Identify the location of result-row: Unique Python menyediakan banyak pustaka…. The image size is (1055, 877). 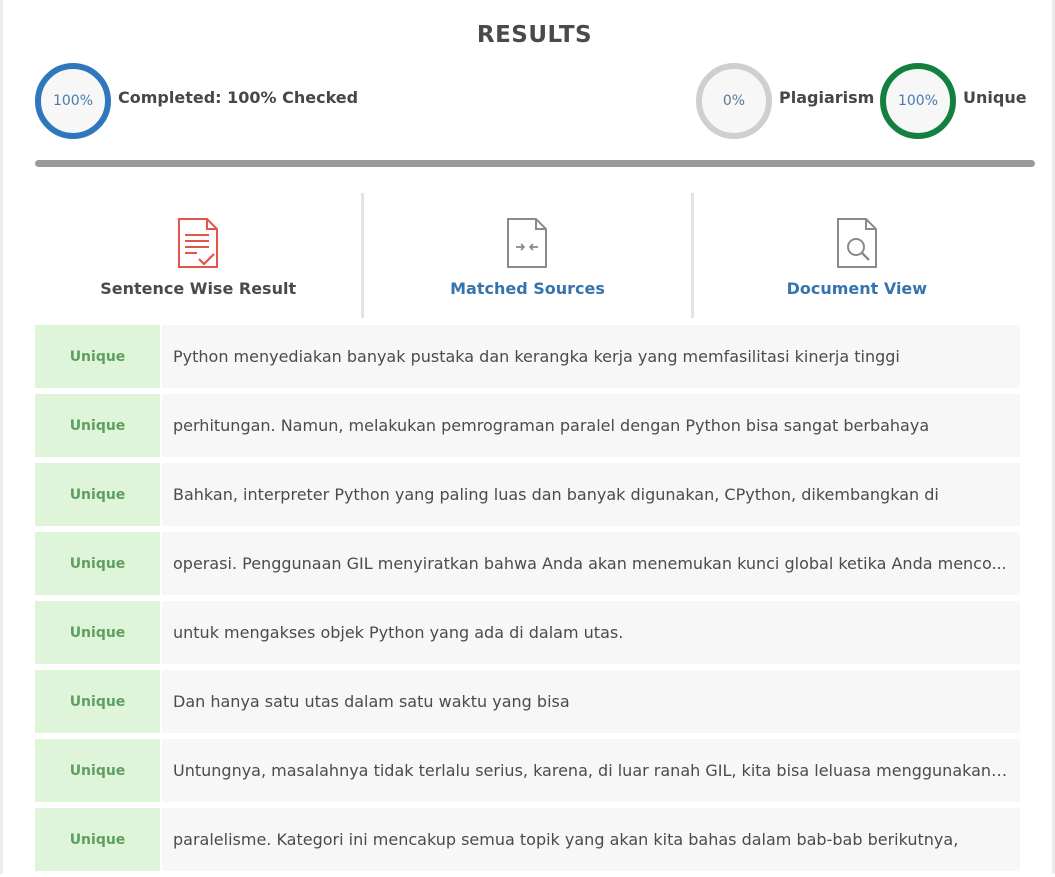
(527, 356).